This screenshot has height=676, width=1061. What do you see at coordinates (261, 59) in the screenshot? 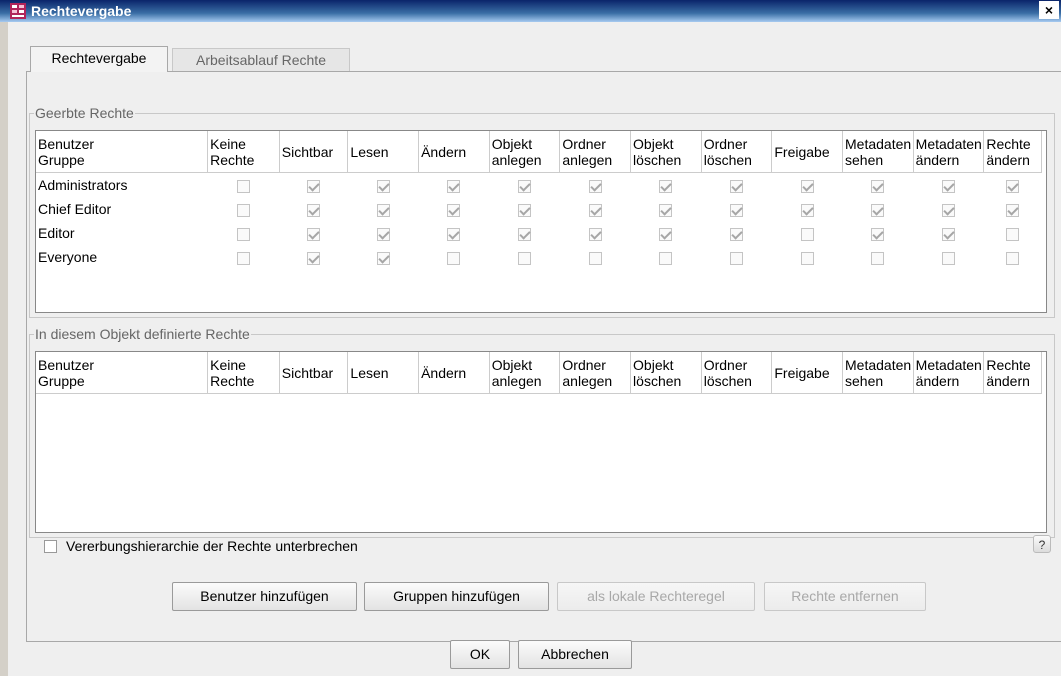
I see `tab-arbeitsablauf-rechte: Arbeitsablauf Rechte` at bounding box center [261, 59].